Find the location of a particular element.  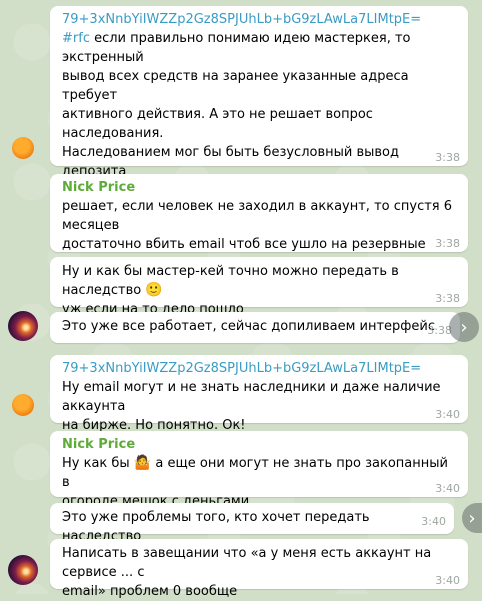

forward-arrow-icon: › is located at coordinates (464, 327).